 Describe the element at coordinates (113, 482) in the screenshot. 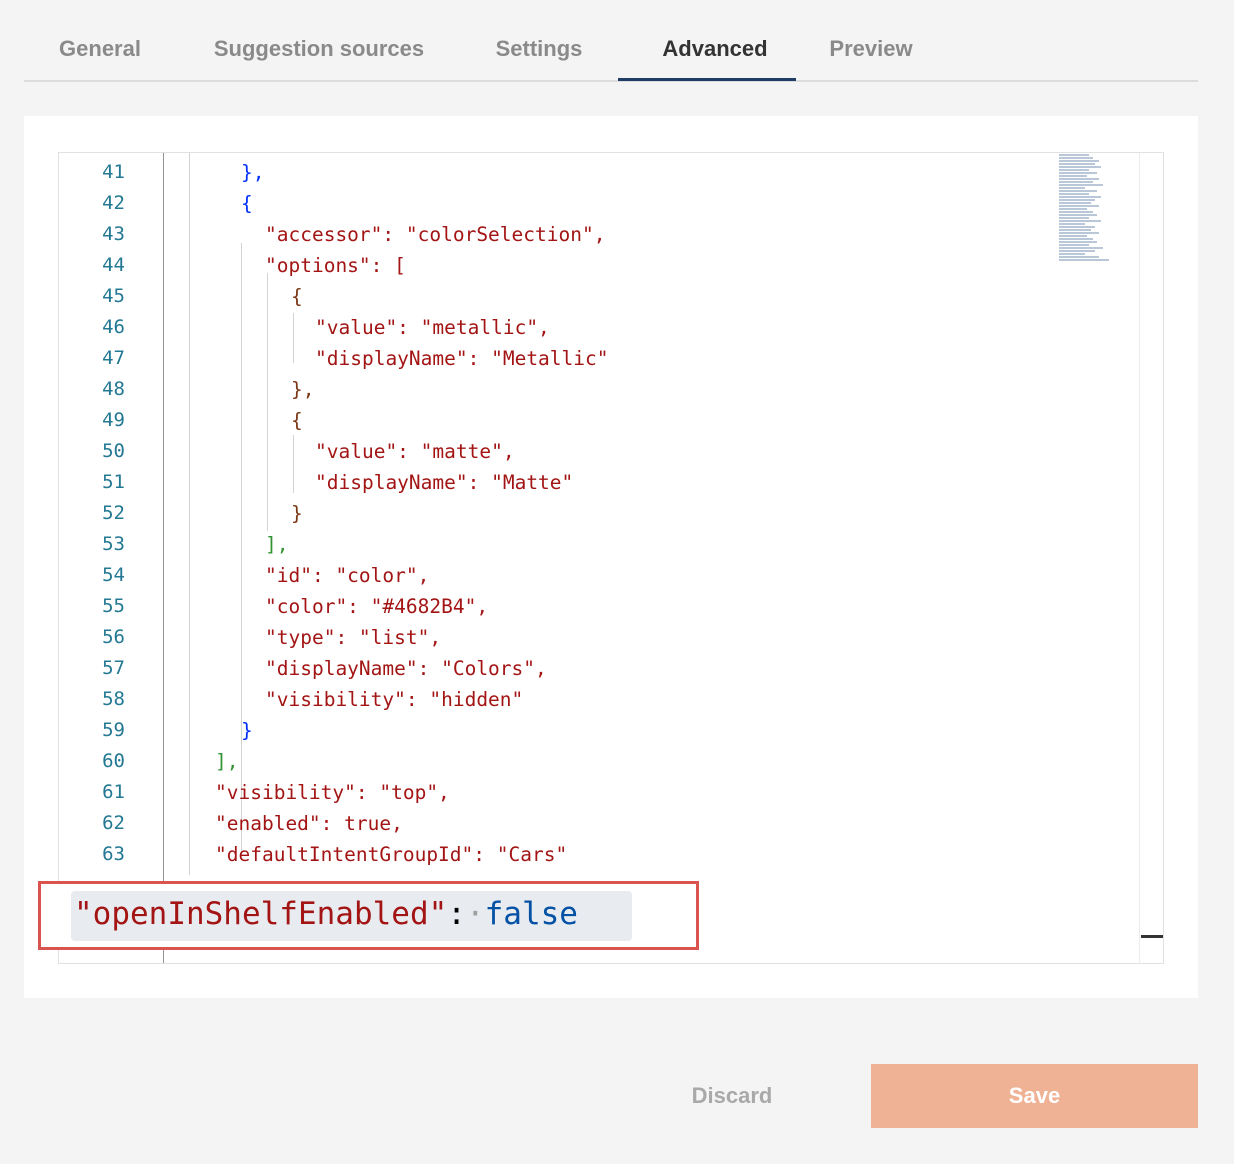

I see `line-number: 51` at that location.